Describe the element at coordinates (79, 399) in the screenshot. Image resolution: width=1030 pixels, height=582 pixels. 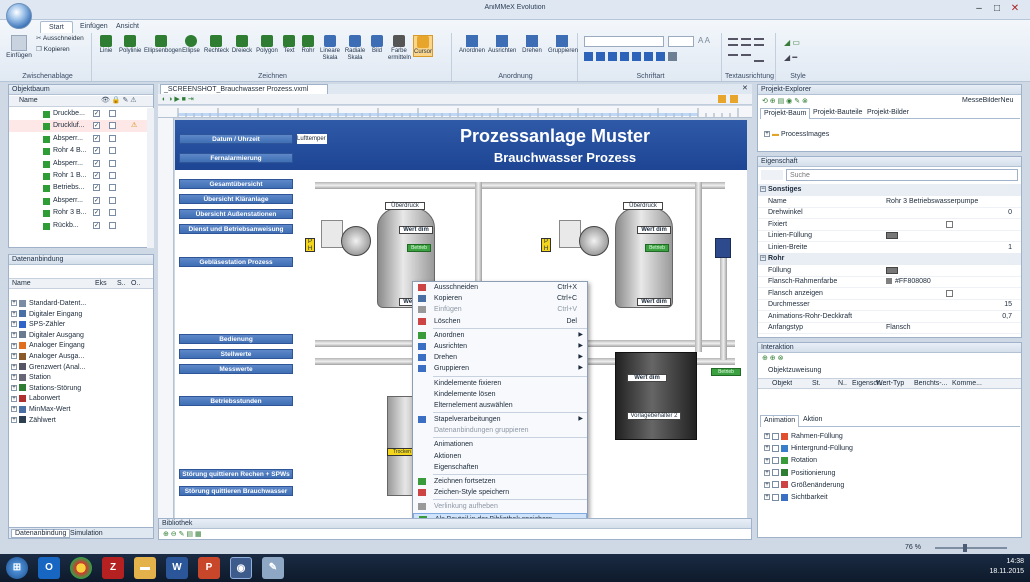
I see `datenanbindung-row: + Laborwert` at that location.